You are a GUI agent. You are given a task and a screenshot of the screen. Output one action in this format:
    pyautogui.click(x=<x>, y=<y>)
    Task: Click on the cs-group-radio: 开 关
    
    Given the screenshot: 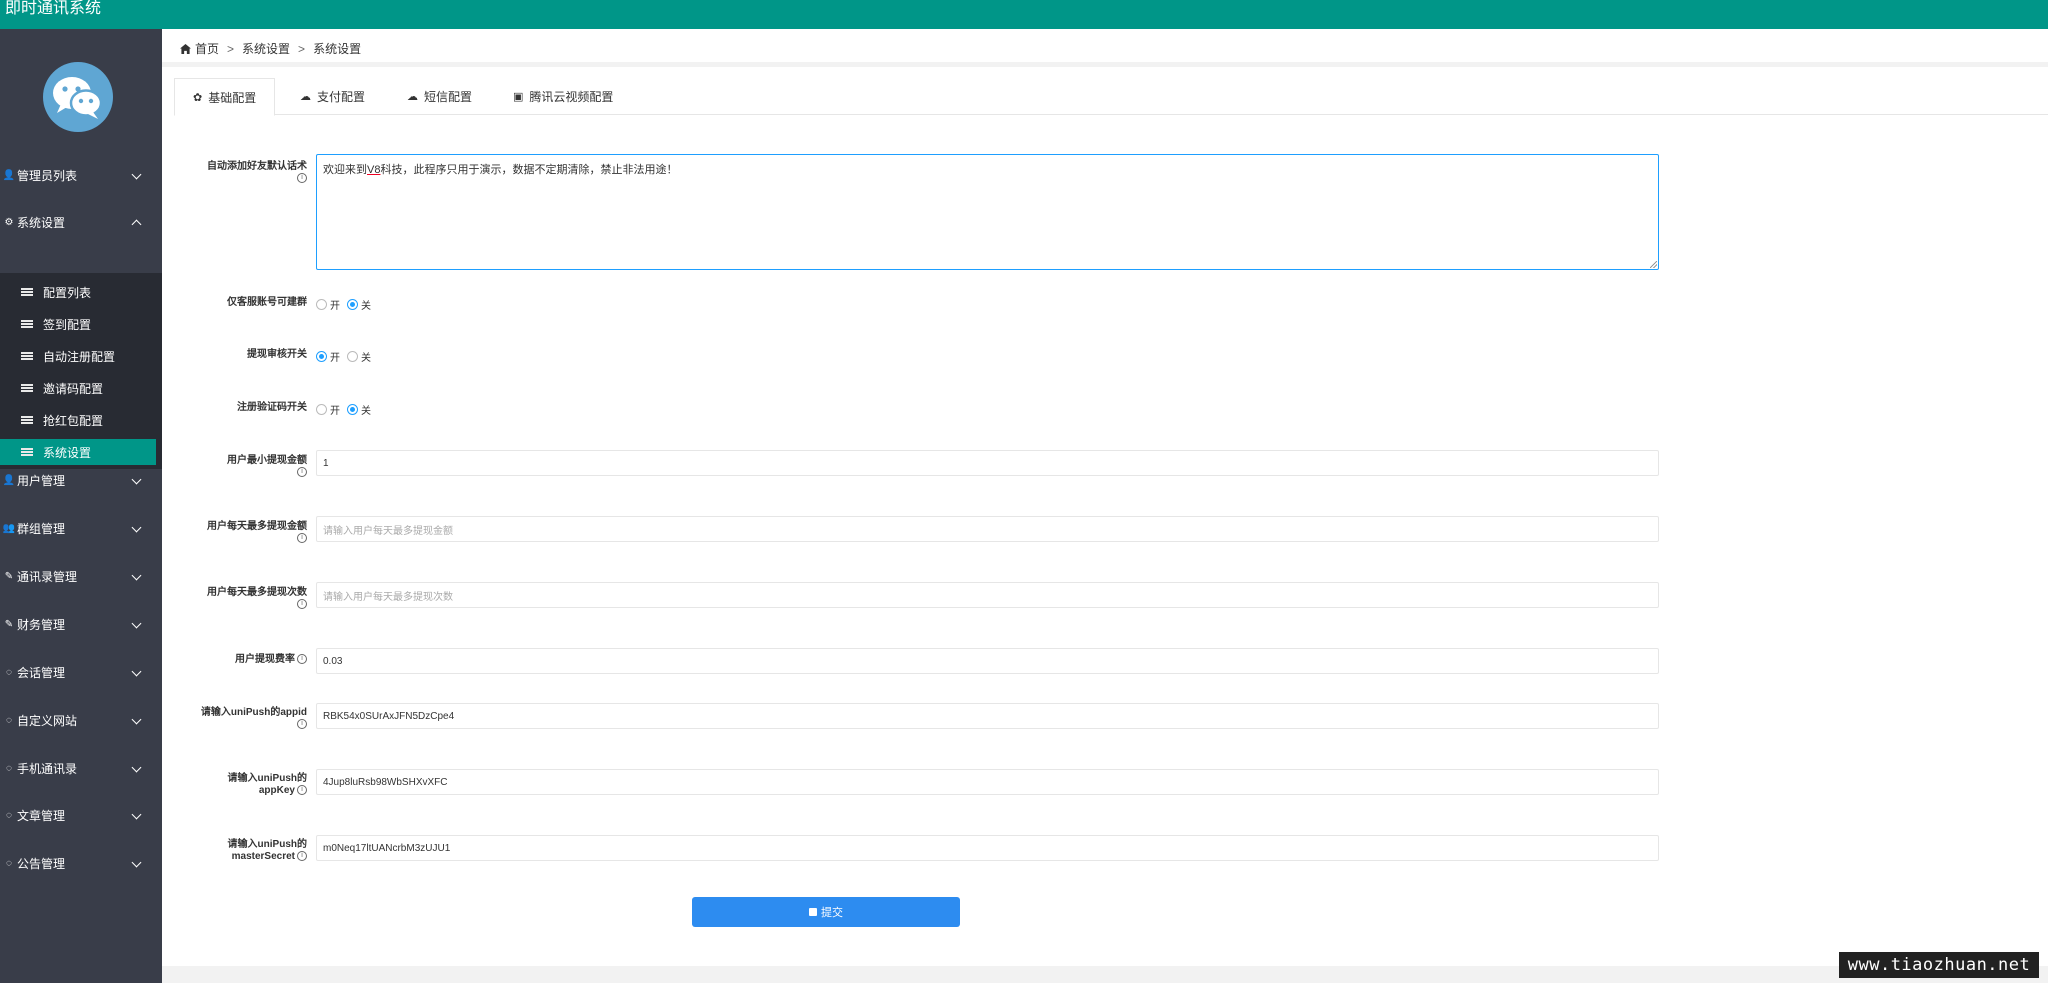 What is the action you would take?
    pyautogui.click(x=347, y=304)
    